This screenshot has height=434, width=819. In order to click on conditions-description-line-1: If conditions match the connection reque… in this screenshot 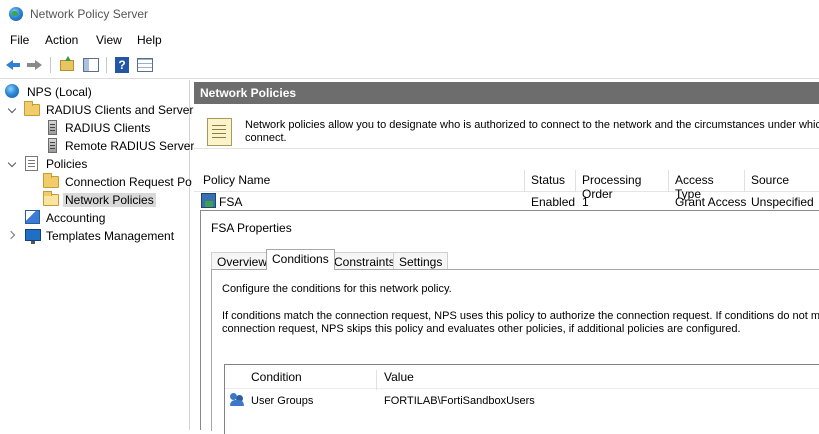, I will do `click(520, 316)`.